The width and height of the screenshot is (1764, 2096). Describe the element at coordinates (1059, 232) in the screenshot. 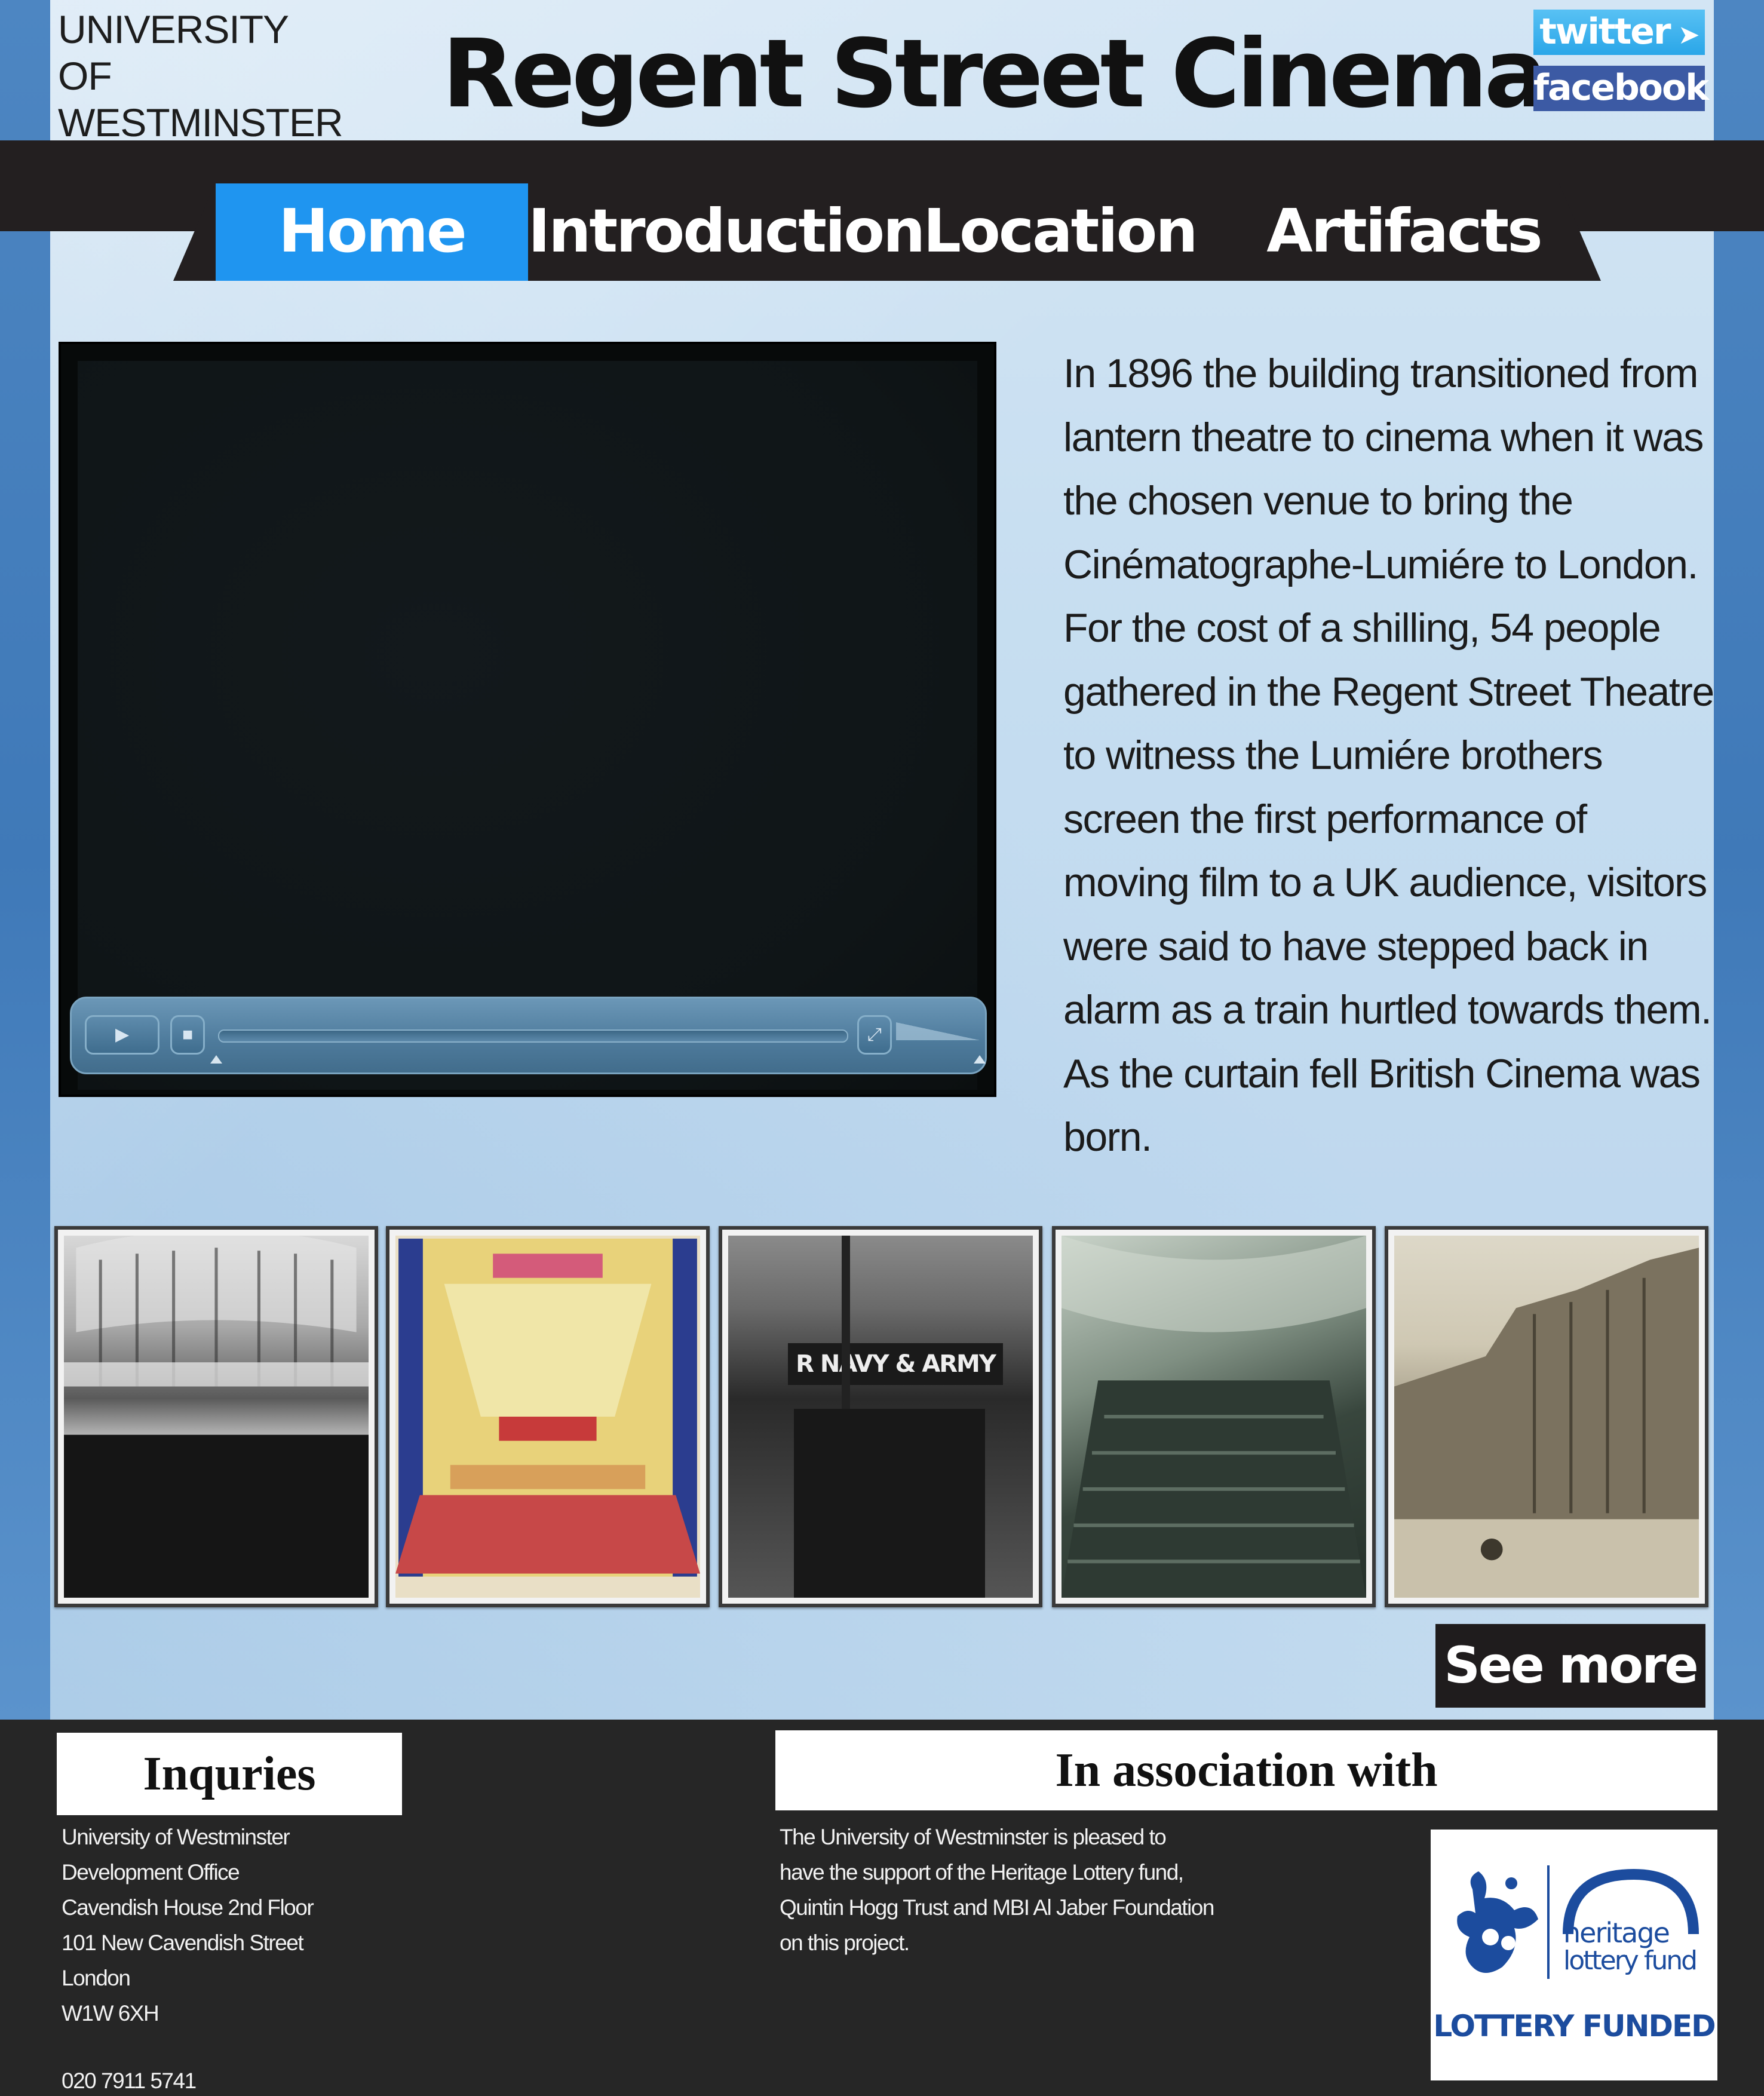

I see `nav-location: Location` at that location.